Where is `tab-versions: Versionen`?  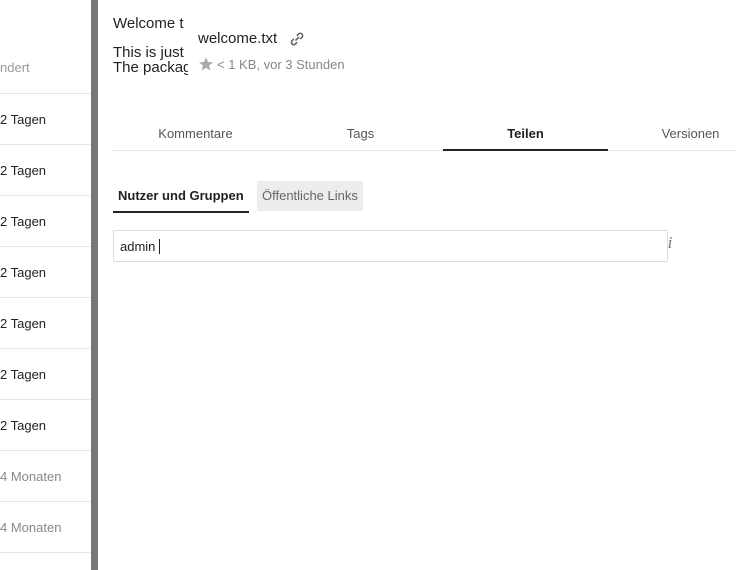 tab-versions: Versionen is located at coordinates (672, 134).